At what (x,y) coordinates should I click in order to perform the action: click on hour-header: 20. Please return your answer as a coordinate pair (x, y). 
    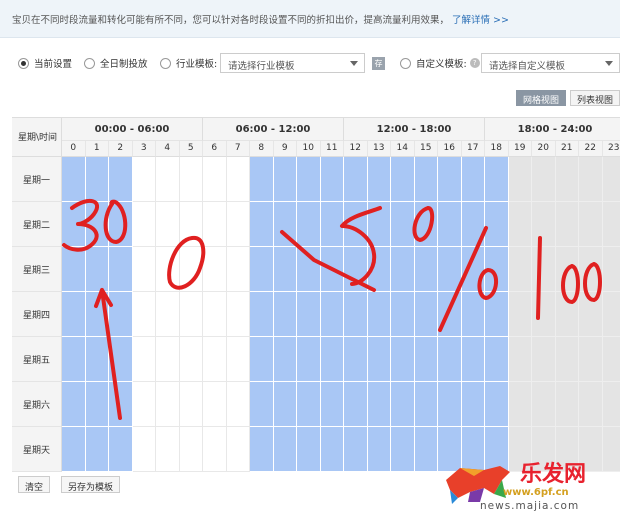
    Looking at the image, I should click on (544, 149).